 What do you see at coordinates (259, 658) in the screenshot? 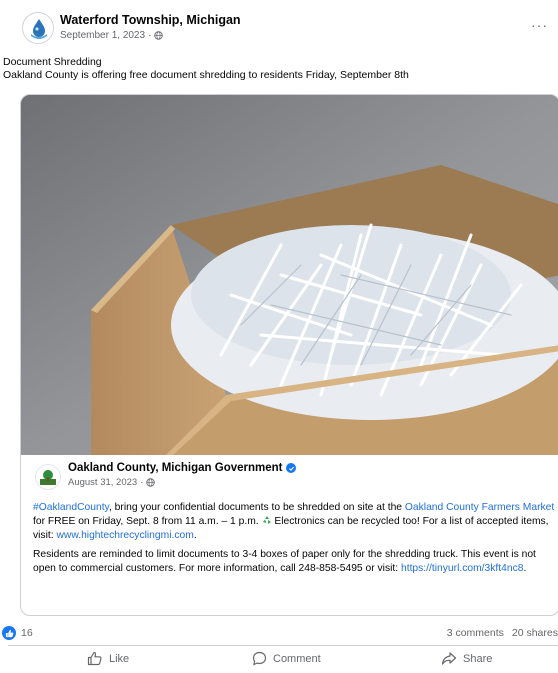
I see `comment-bubble-icon` at bounding box center [259, 658].